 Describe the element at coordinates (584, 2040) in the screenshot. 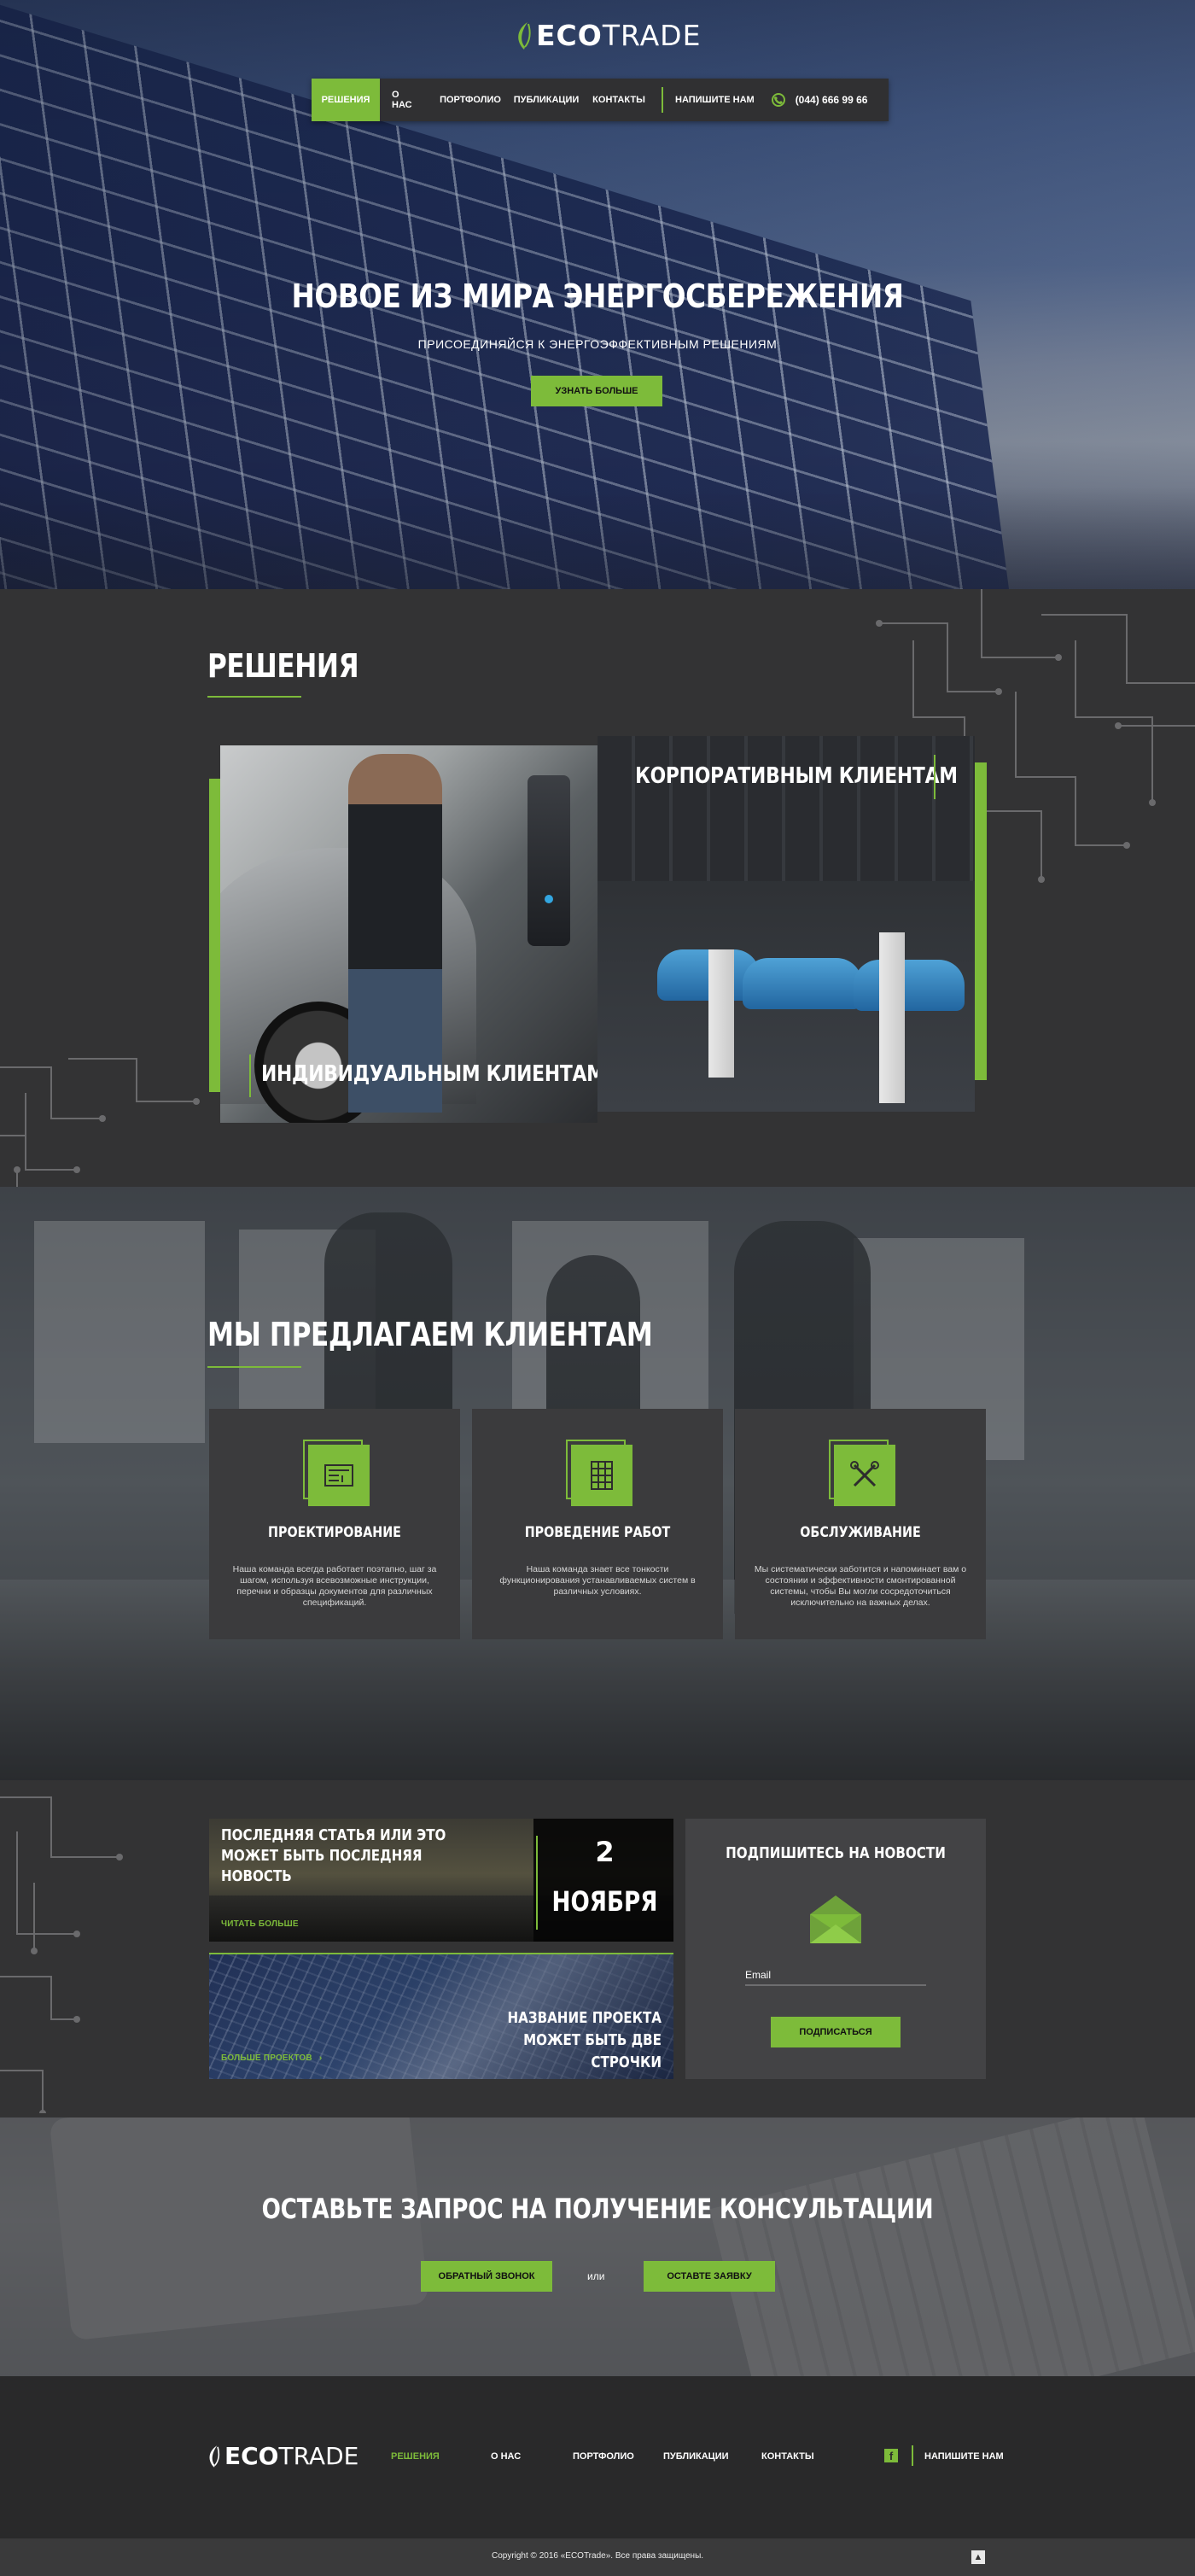

I see `project-title: НАЗВАНИЕ ПРОЕКТА МОЖЕТ БЫТЬ ДВЕ СТРОЧКИ` at that location.